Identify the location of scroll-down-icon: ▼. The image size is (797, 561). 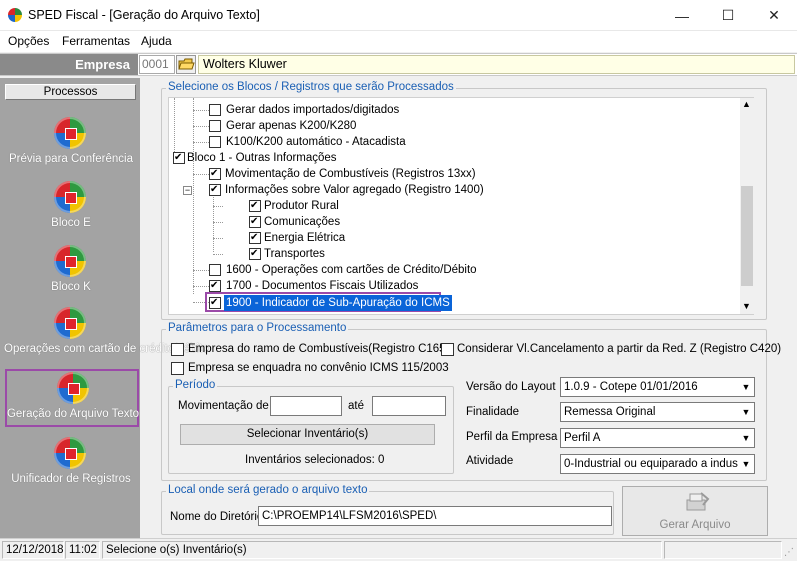
(746, 306).